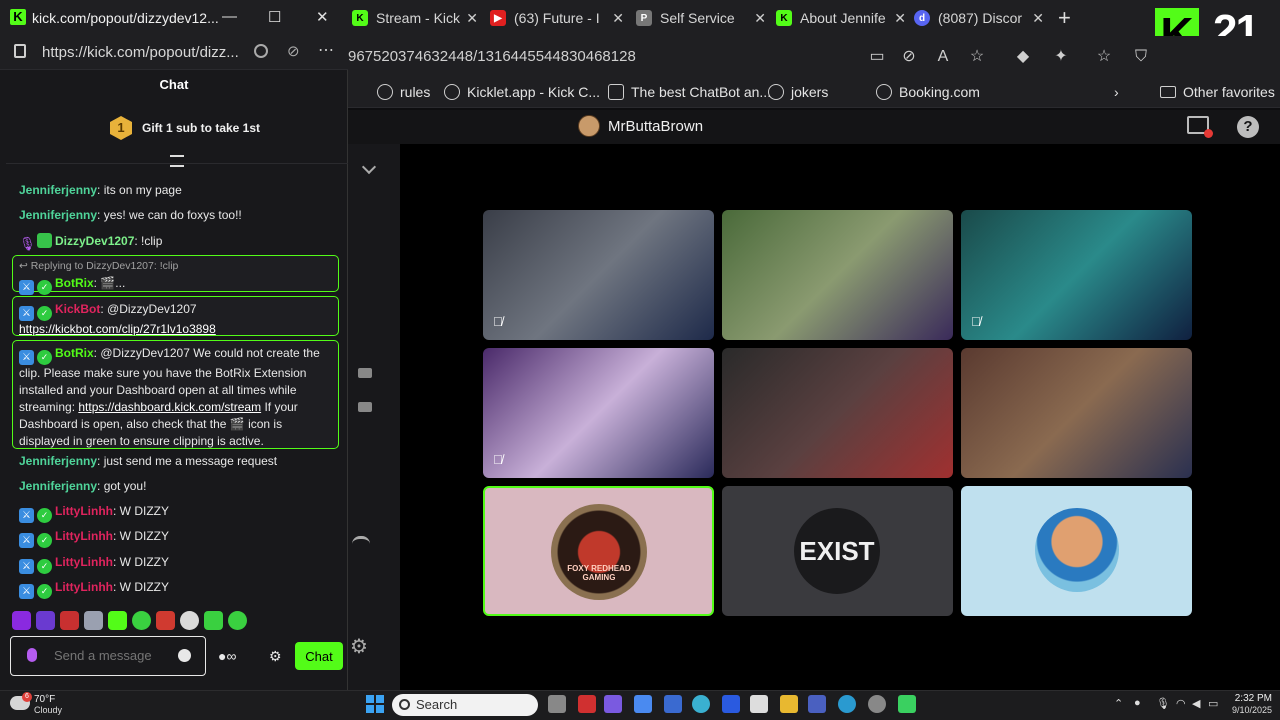 The height and width of the screenshot is (720, 1280). I want to click on bookmark-jokers: jokers, so click(798, 92).